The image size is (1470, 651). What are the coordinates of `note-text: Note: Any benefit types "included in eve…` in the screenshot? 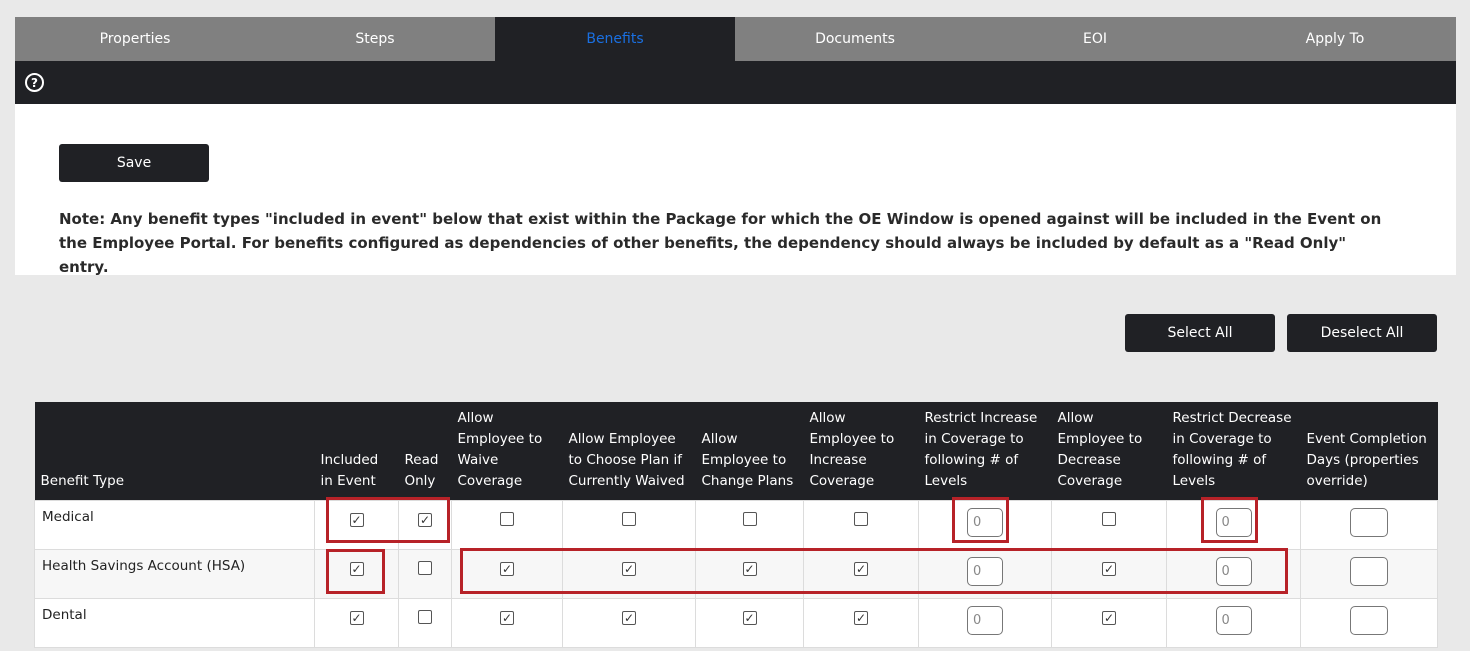 It's located at (720, 243).